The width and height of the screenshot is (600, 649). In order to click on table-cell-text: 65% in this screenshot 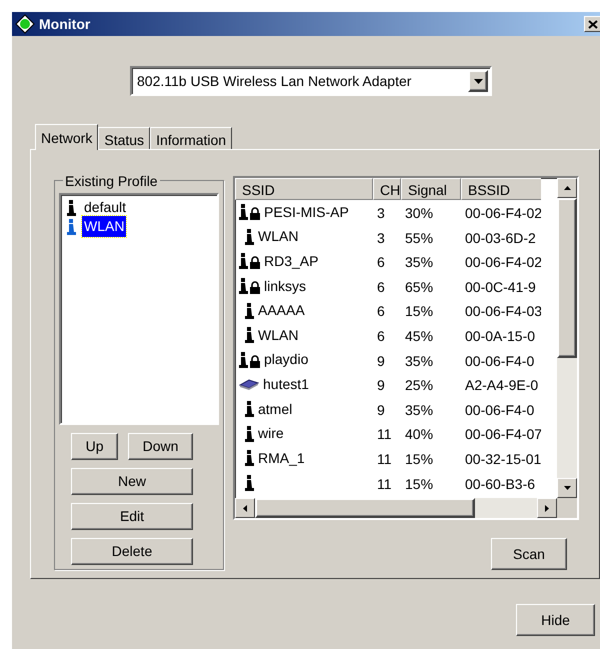, I will do `click(419, 287)`.